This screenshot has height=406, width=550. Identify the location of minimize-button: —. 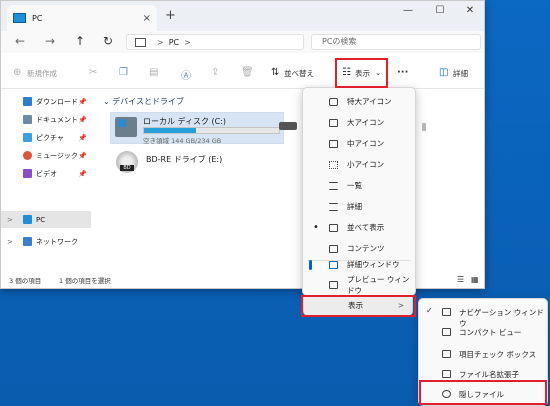
(408, 10).